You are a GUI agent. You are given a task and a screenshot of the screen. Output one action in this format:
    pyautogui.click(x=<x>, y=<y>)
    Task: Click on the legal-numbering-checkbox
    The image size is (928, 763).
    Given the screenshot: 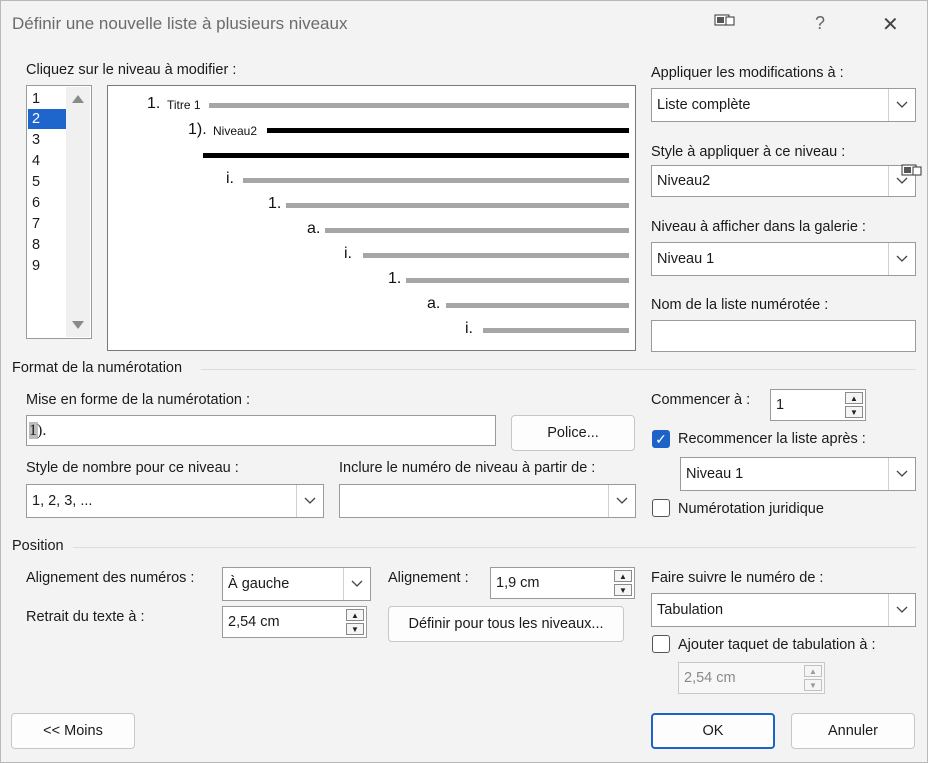 What is the action you would take?
    pyautogui.click(x=661, y=508)
    